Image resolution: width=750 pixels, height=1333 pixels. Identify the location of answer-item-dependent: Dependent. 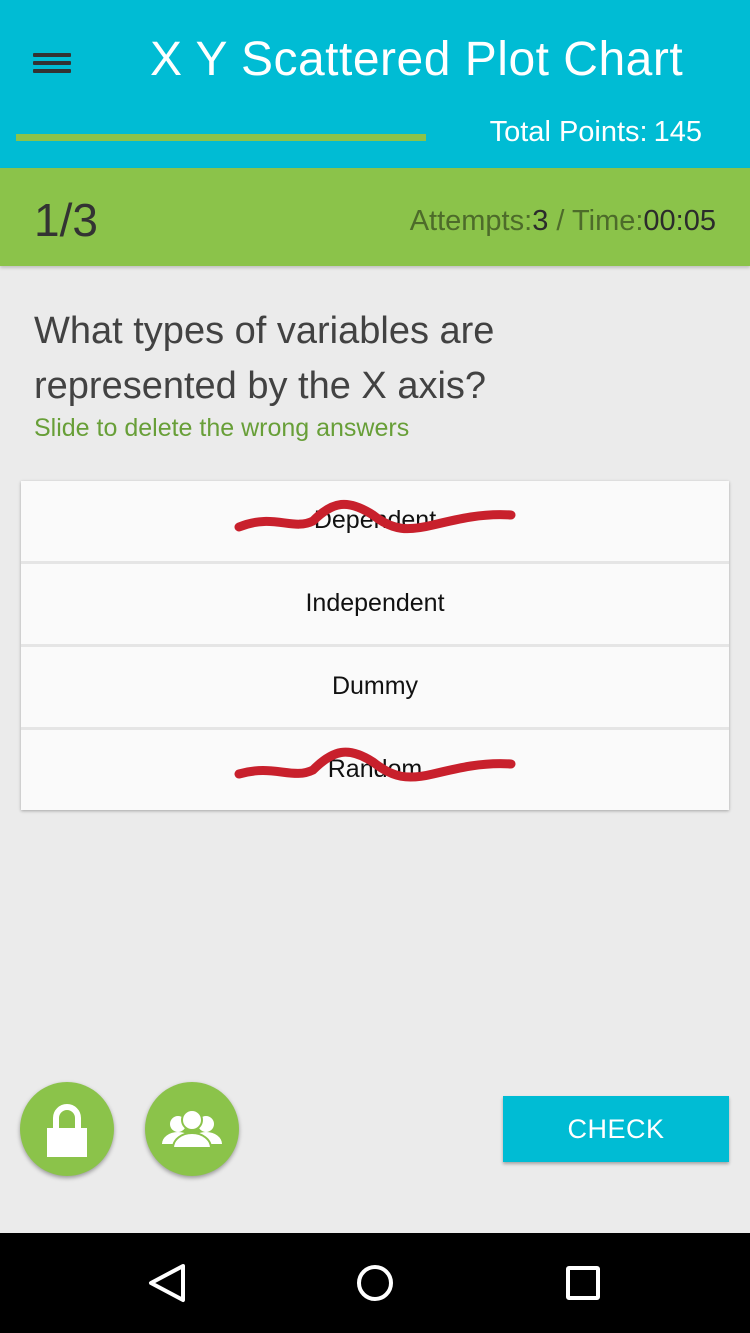
(375, 521).